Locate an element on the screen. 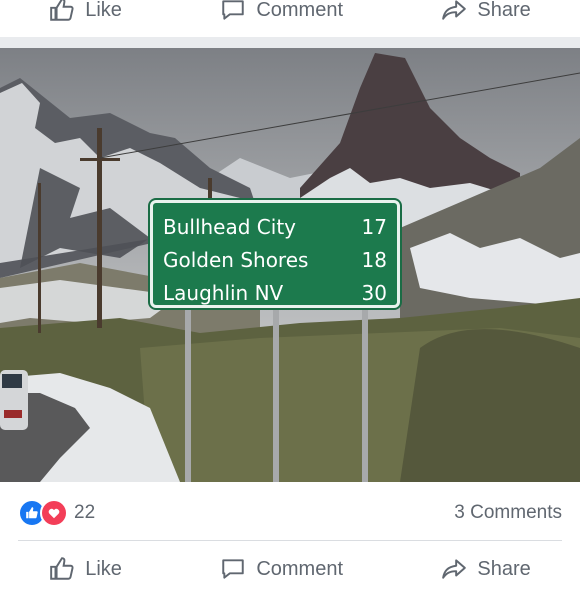 The image size is (580, 591). reaction-count-group: 22 is located at coordinates (56, 513).